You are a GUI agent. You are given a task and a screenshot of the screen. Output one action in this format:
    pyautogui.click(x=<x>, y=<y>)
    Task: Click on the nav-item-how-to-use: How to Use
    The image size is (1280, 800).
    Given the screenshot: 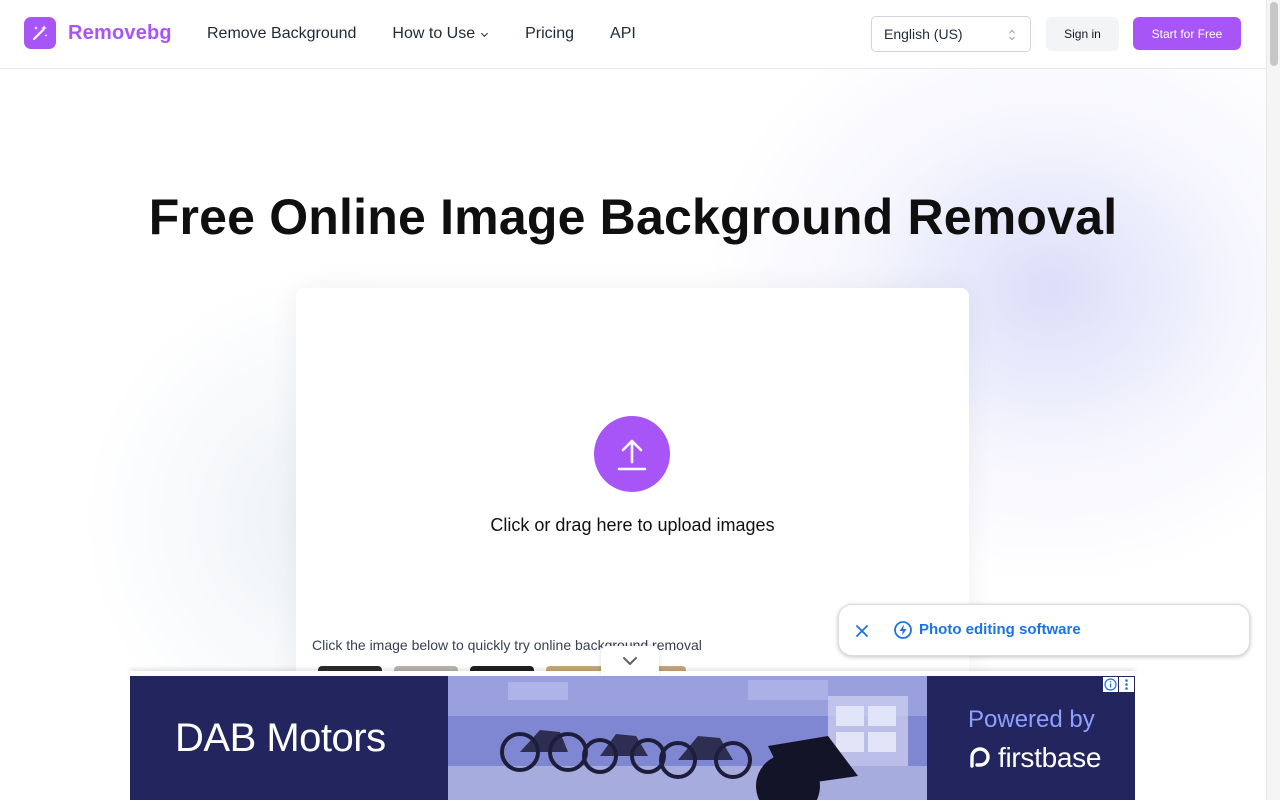 What is the action you would take?
    pyautogui.click(x=440, y=34)
    